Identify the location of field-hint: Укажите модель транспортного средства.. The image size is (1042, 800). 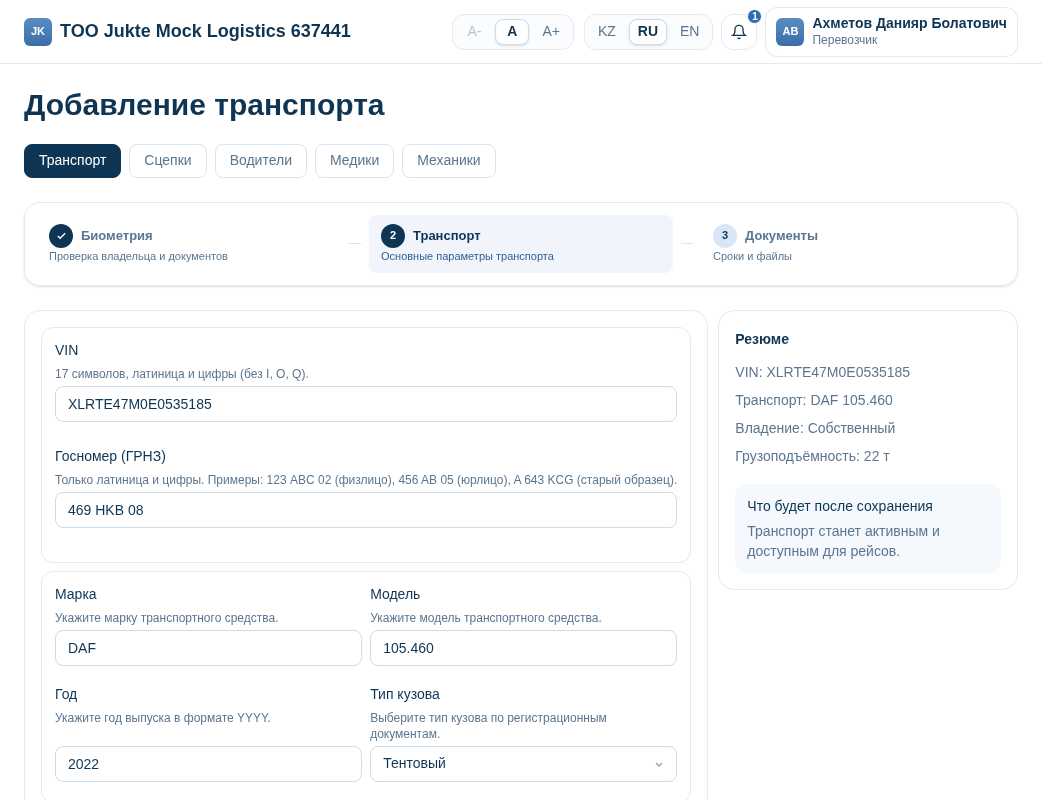
(486, 617).